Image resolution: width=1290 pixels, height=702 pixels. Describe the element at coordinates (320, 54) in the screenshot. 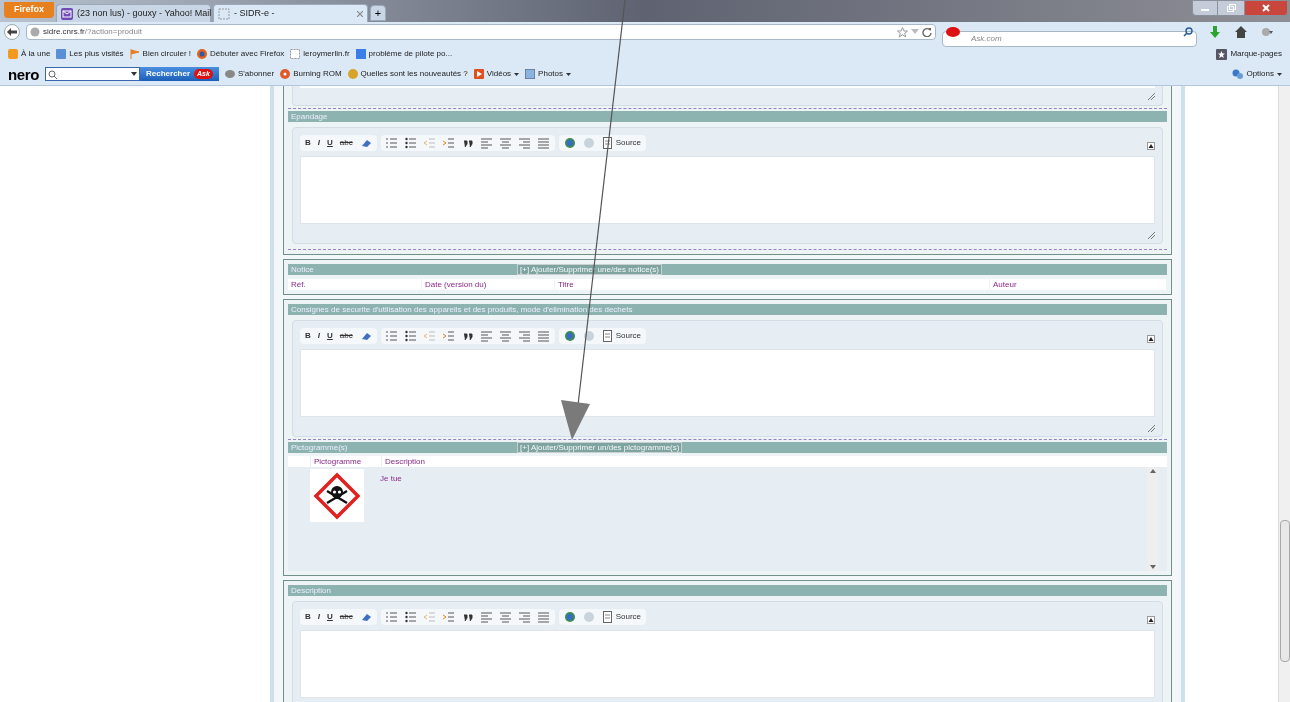

I see `bookmark-link: leroymerlin.fr` at that location.